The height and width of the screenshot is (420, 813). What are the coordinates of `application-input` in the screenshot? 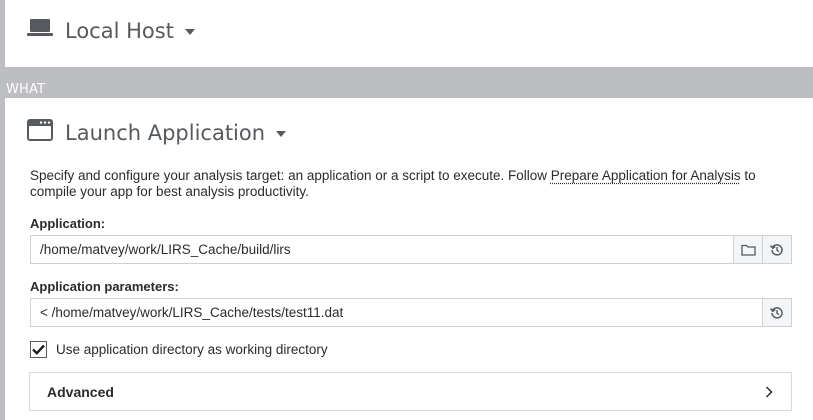 It's located at (382, 249).